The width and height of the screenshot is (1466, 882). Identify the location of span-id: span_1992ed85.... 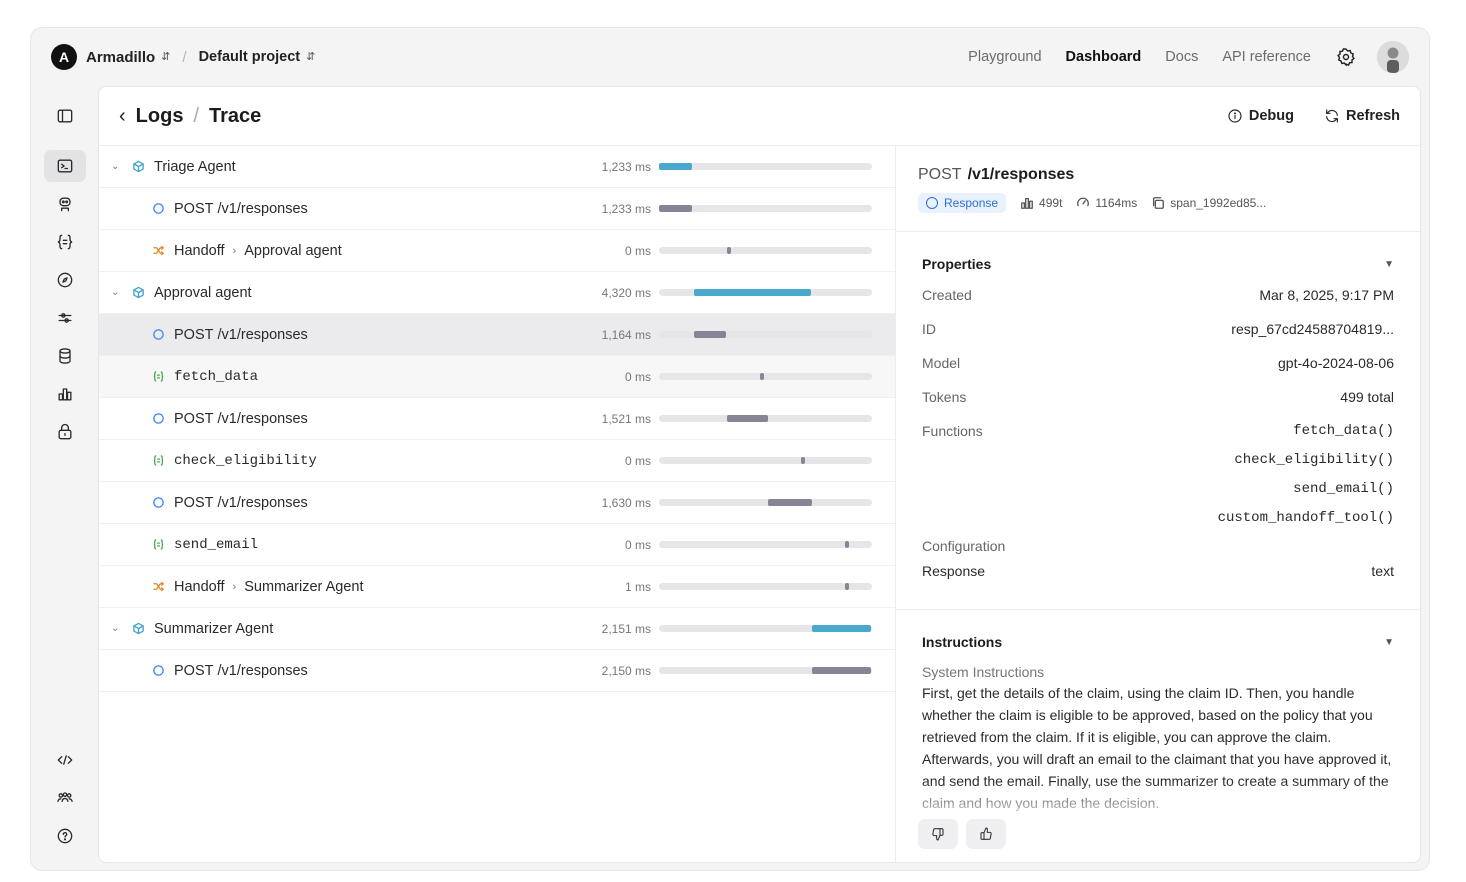
(1208, 203).